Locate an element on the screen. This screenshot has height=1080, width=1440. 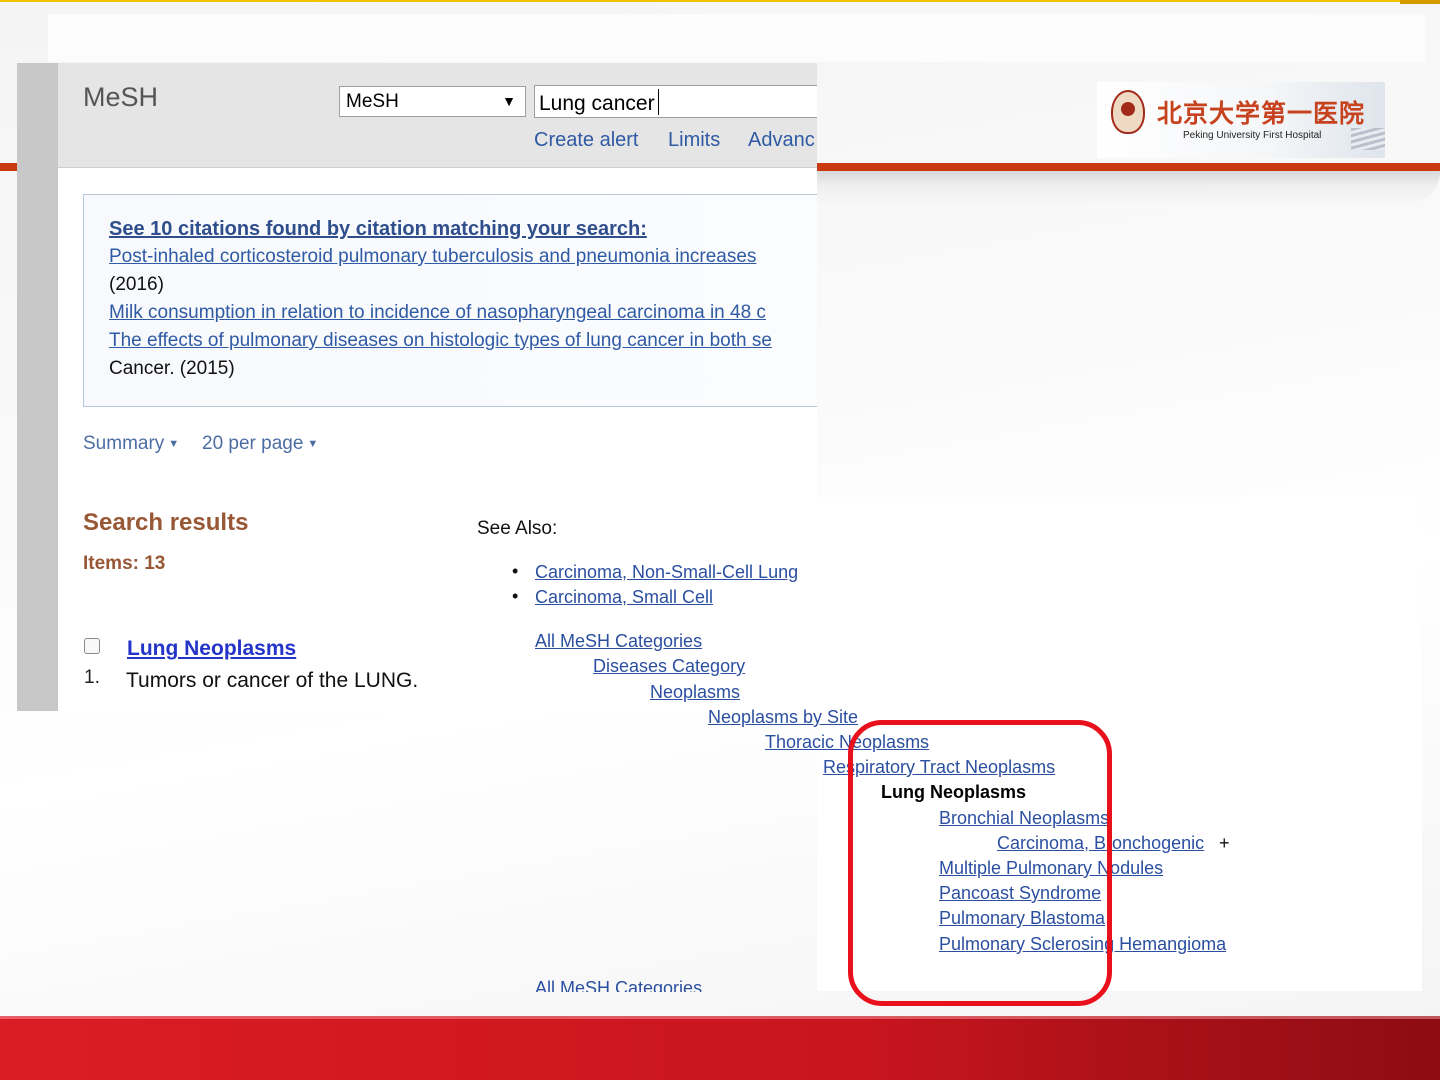
dropdown-arrow-icon: ▼ is located at coordinates (509, 101).